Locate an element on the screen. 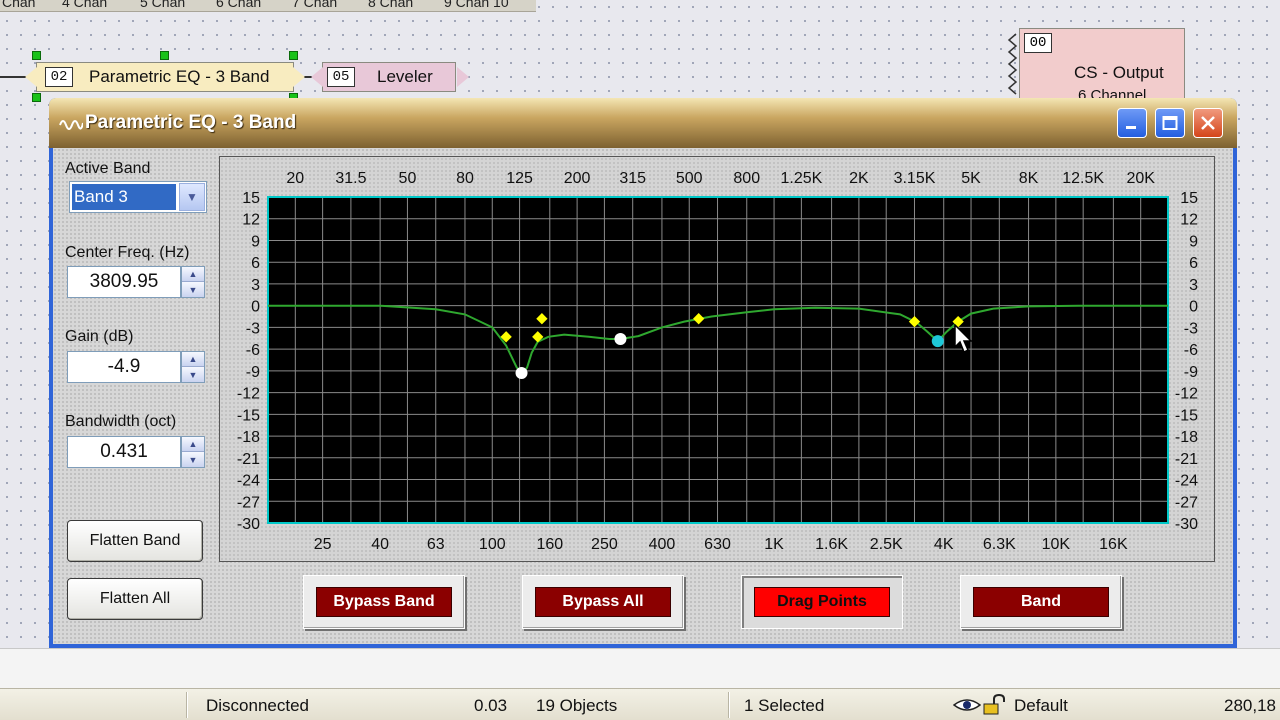 Image resolution: width=1280 pixels, height=720 pixels. x-tick-label-bottom: 630 is located at coordinates (717, 544).